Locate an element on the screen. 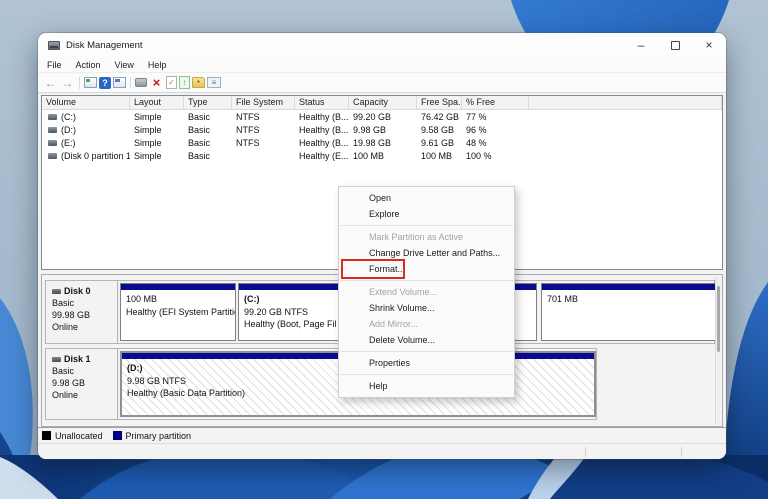 Image resolution: width=768 pixels, height=499 pixels. partition-recovery: 701 MB is located at coordinates (629, 312).